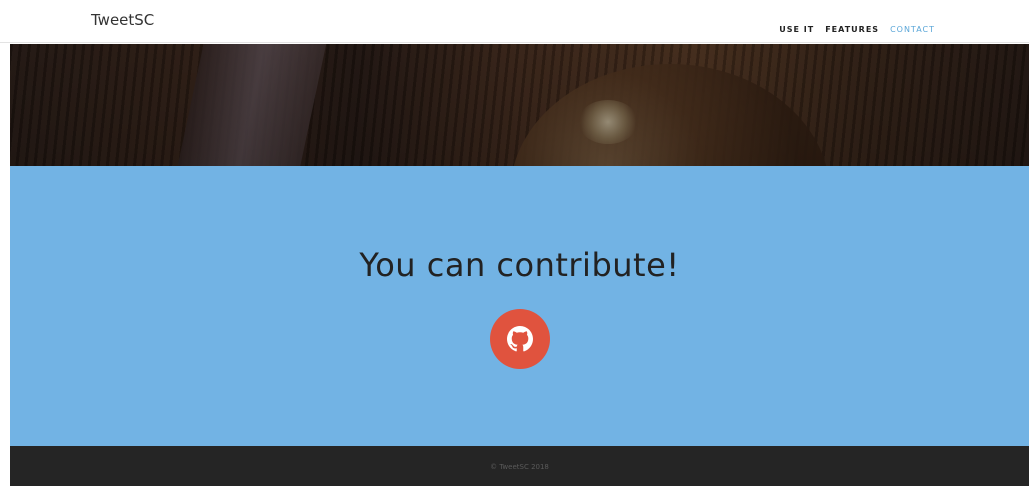 The width and height of the screenshot is (1029, 486). Describe the element at coordinates (122, 20) in the screenshot. I see `brand-link: TweetSC` at that location.